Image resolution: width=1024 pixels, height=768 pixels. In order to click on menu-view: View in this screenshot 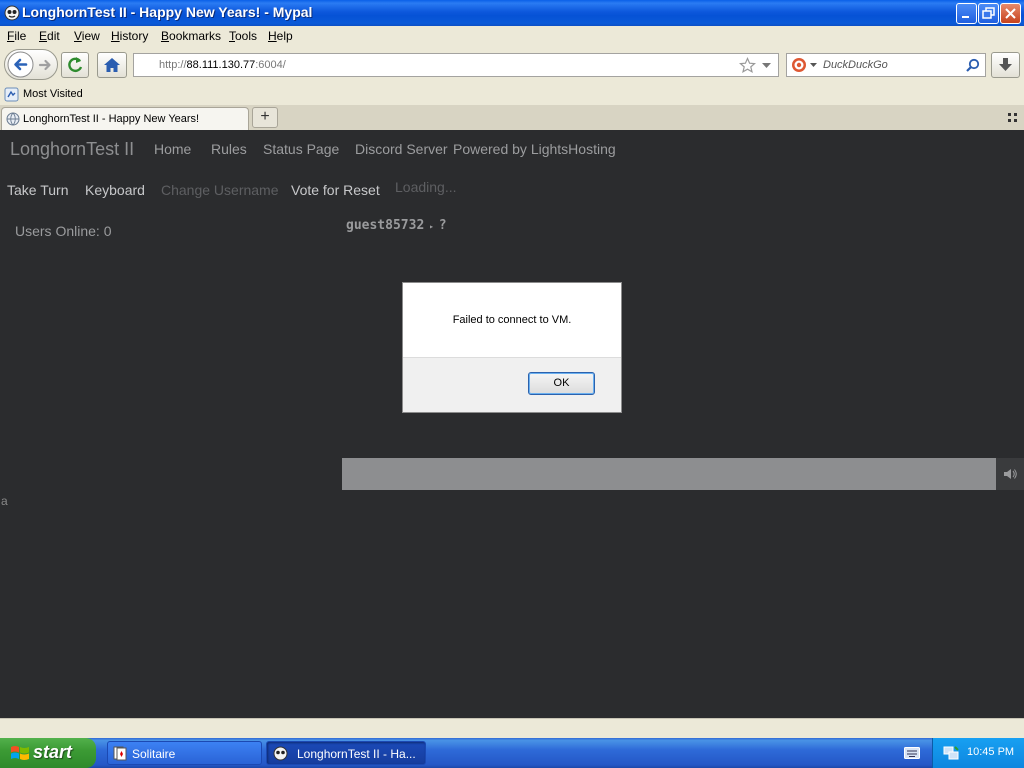, I will do `click(87, 36)`.